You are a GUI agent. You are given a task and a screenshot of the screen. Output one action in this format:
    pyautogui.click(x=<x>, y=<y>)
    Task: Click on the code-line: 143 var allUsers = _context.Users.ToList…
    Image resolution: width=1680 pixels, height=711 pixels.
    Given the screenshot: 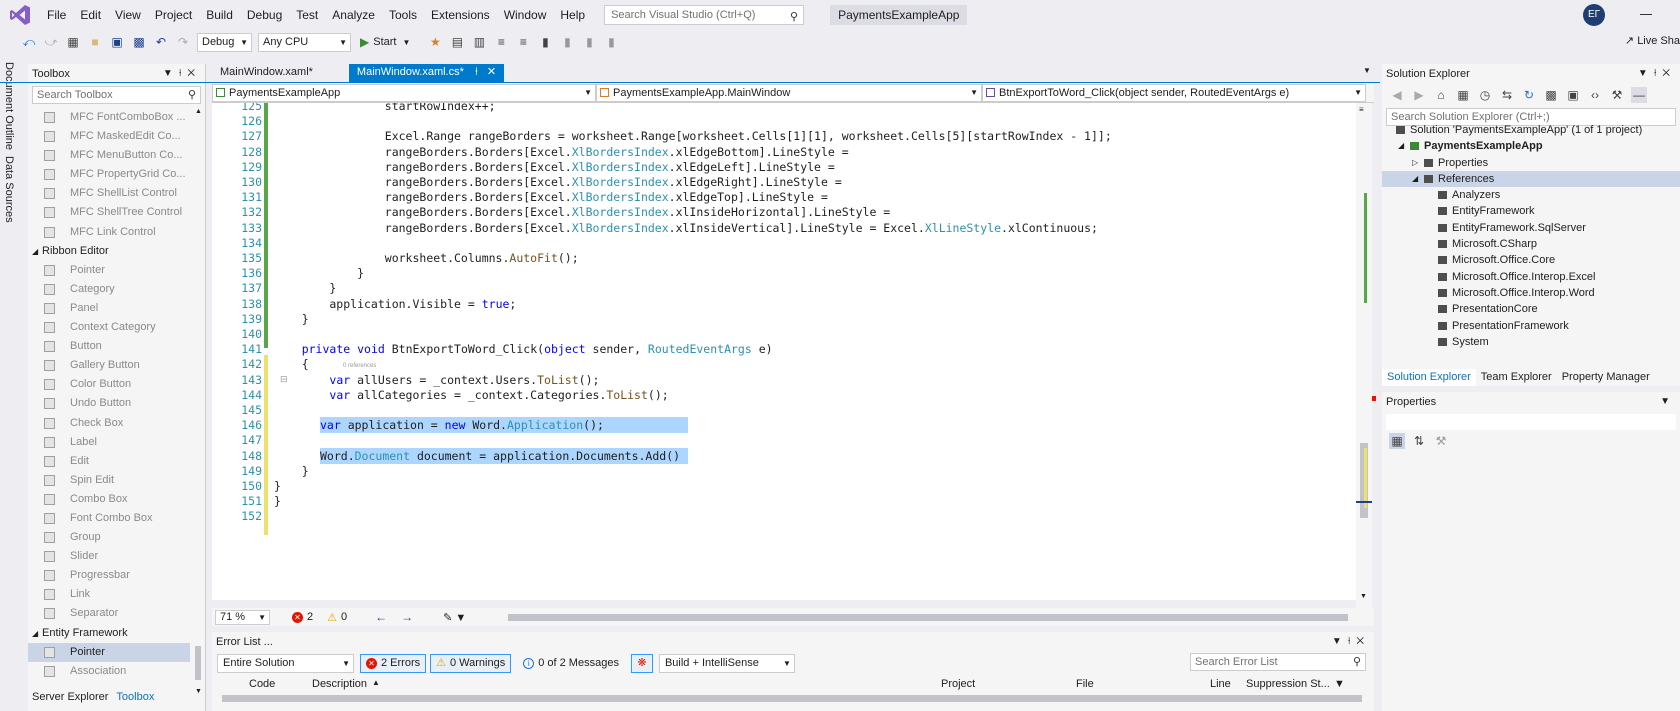 What is the action you would take?
    pyautogui.click(x=787, y=380)
    